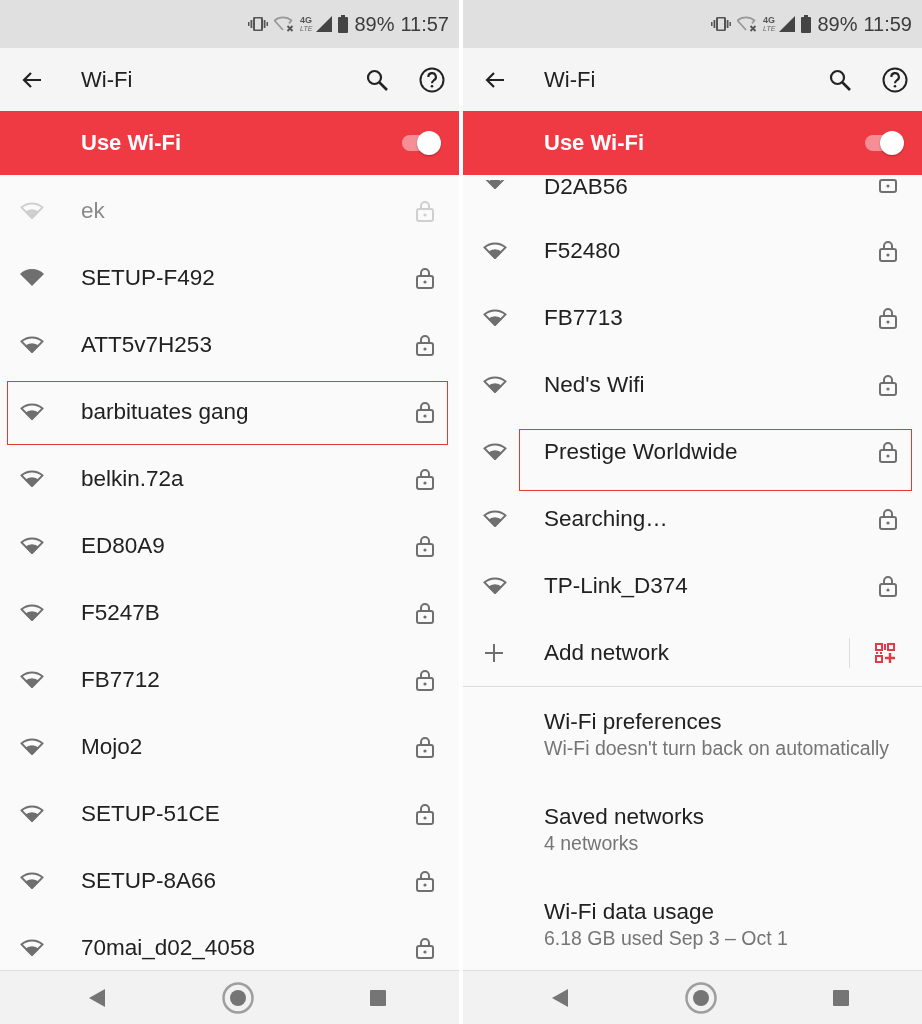  Describe the element at coordinates (703, 317) in the screenshot. I see `network-name: FB7713` at that location.